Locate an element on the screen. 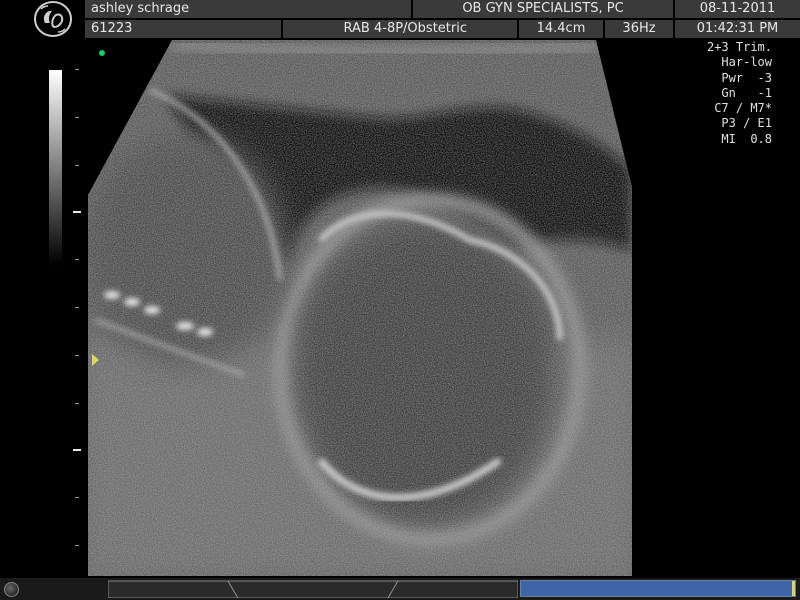 The height and width of the screenshot is (600, 800). softkey-tabs is located at coordinates (313, 589).